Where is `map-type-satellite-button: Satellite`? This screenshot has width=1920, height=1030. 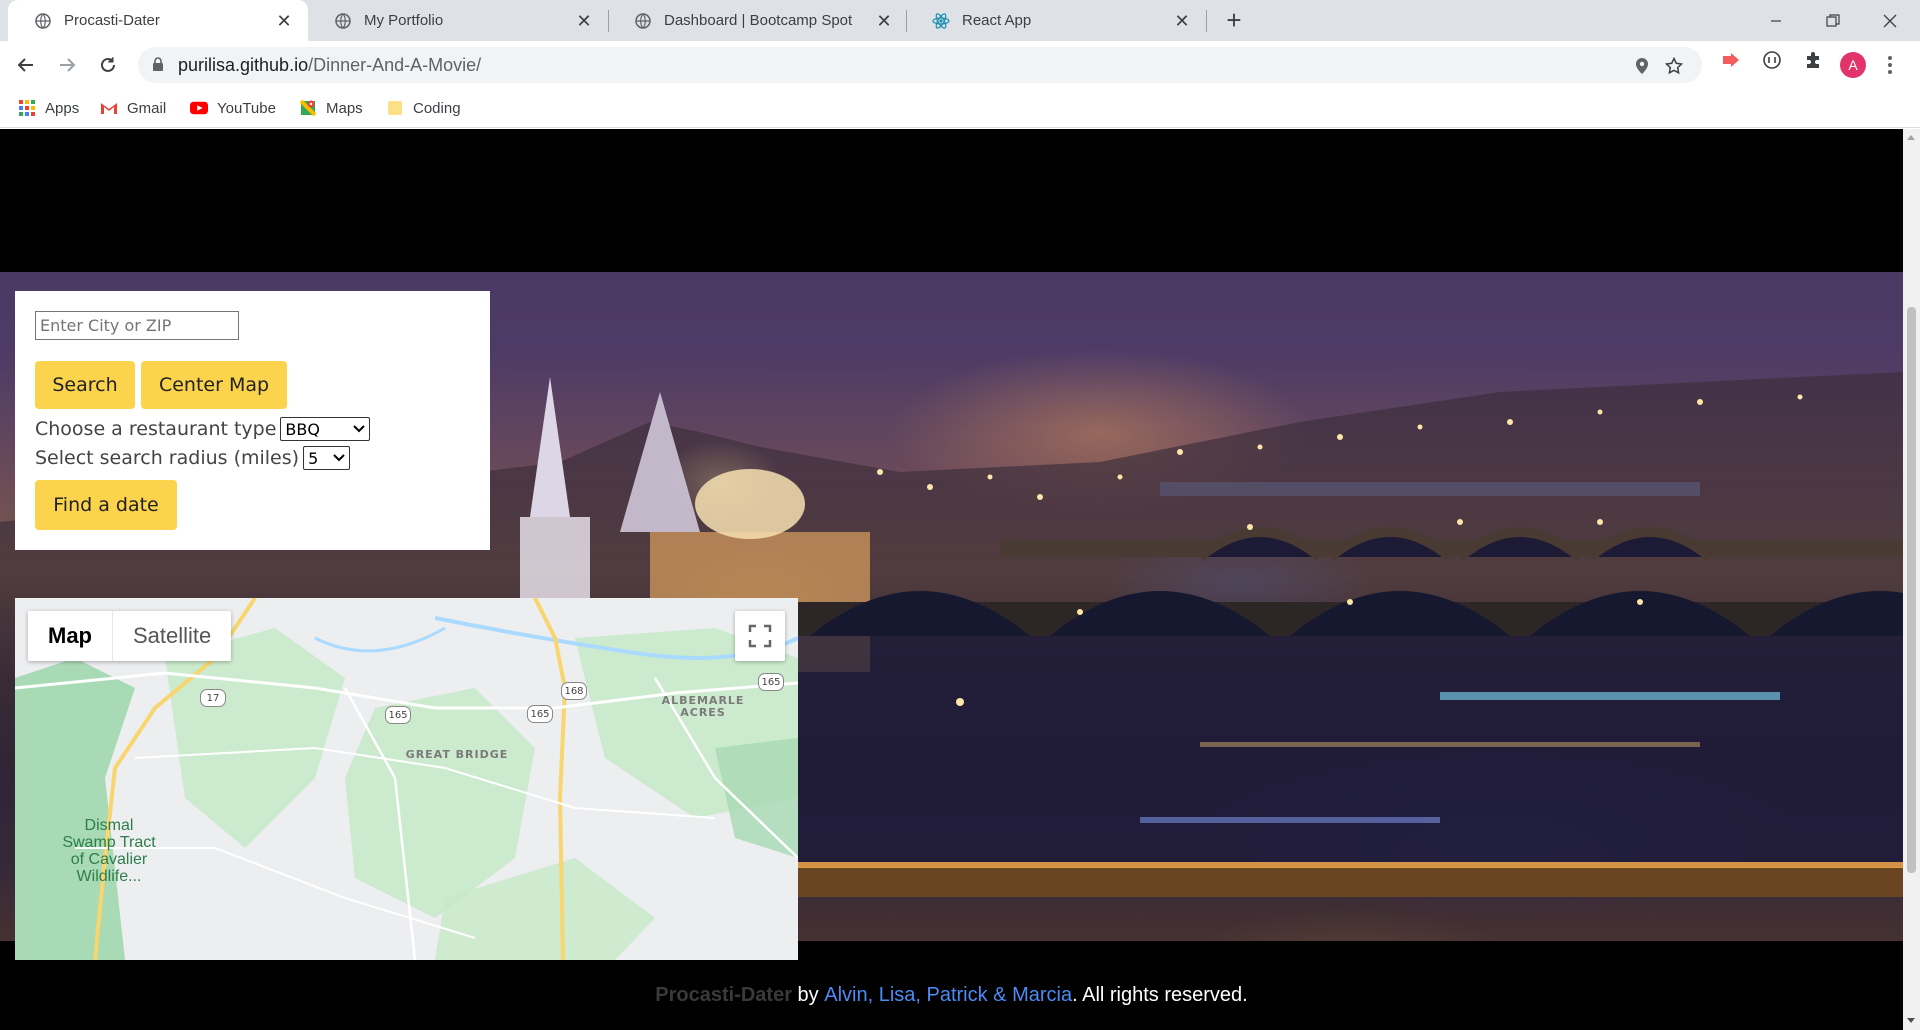 map-type-satellite-button: Satellite is located at coordinates (172, 636).